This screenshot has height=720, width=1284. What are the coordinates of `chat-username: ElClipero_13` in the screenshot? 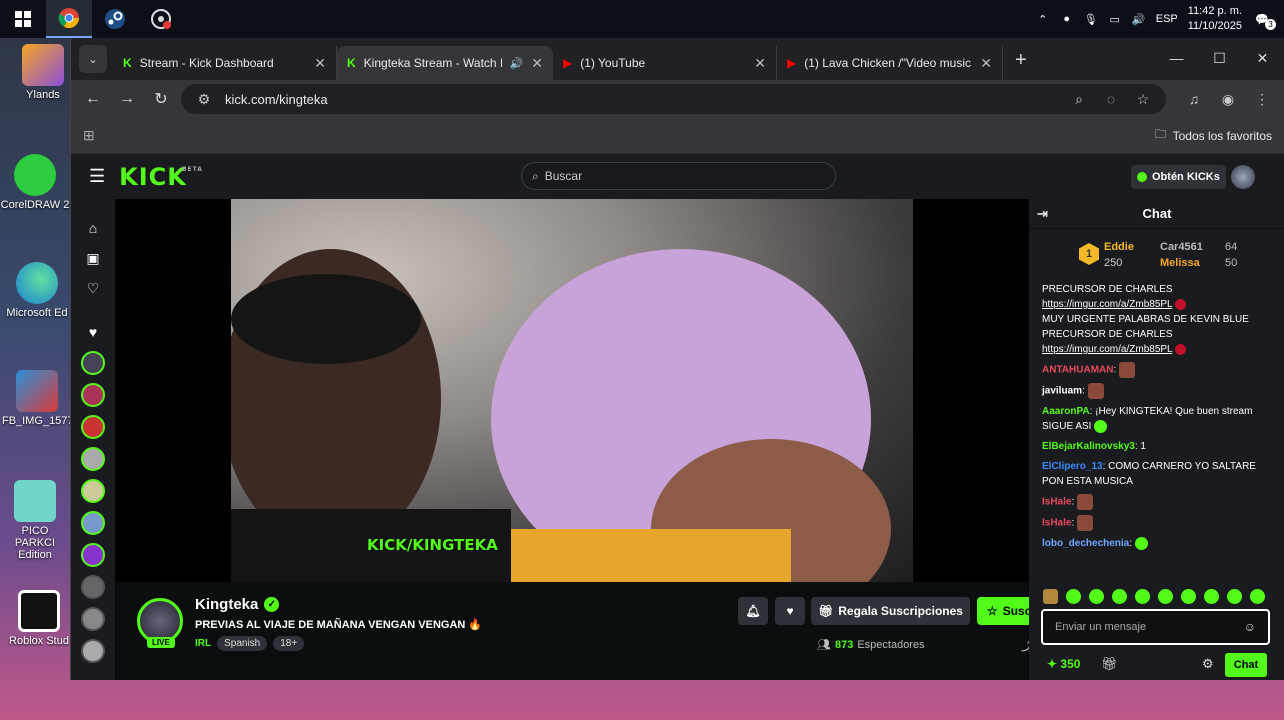 It's located at (1072, 466).